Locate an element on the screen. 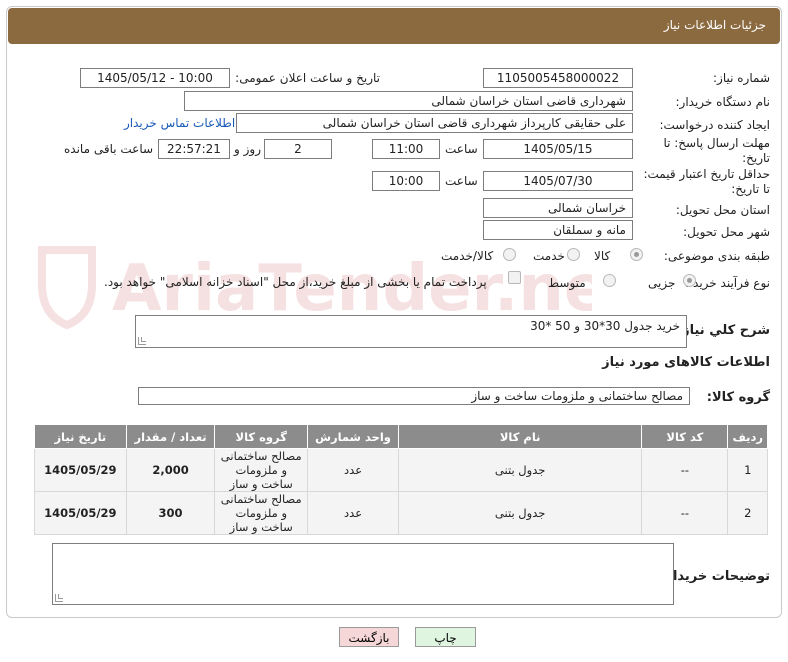 This screenshot has height=662, width=788. col-date: تاریخ نیاز is located at coordinates (80, 436).